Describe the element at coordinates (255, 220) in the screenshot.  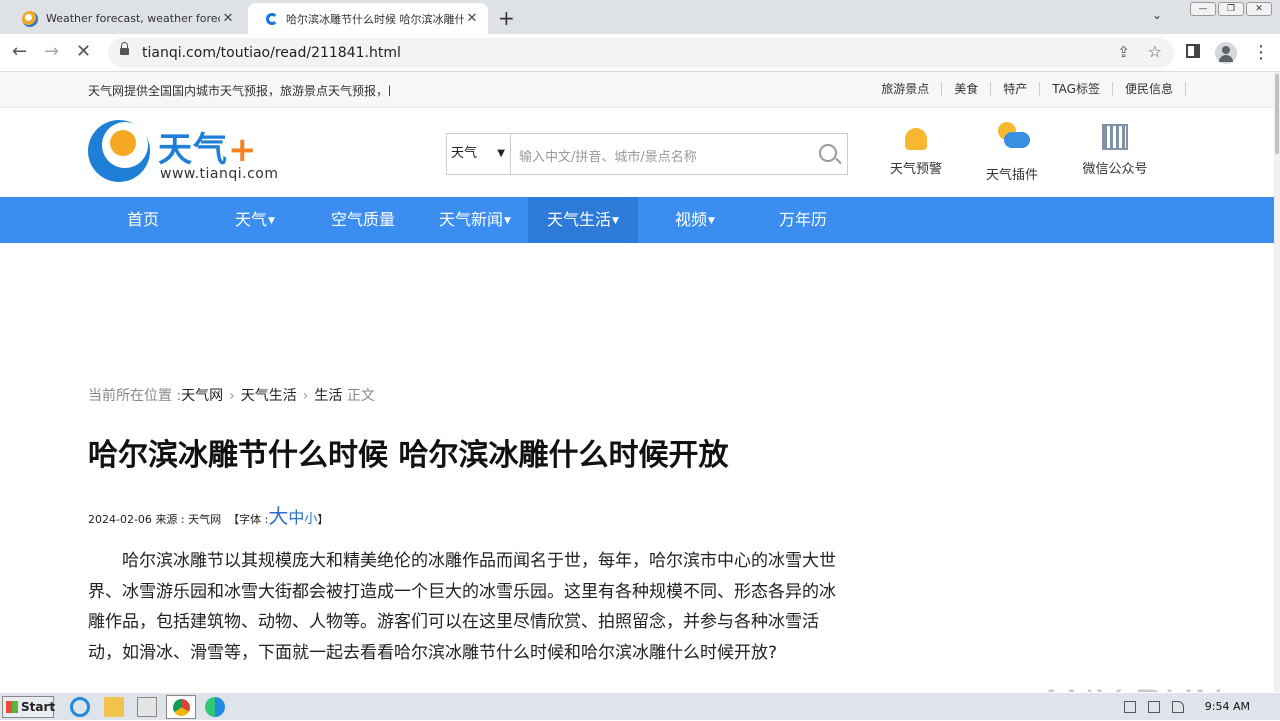
I see `nav-weather: 天气▼` at that location.